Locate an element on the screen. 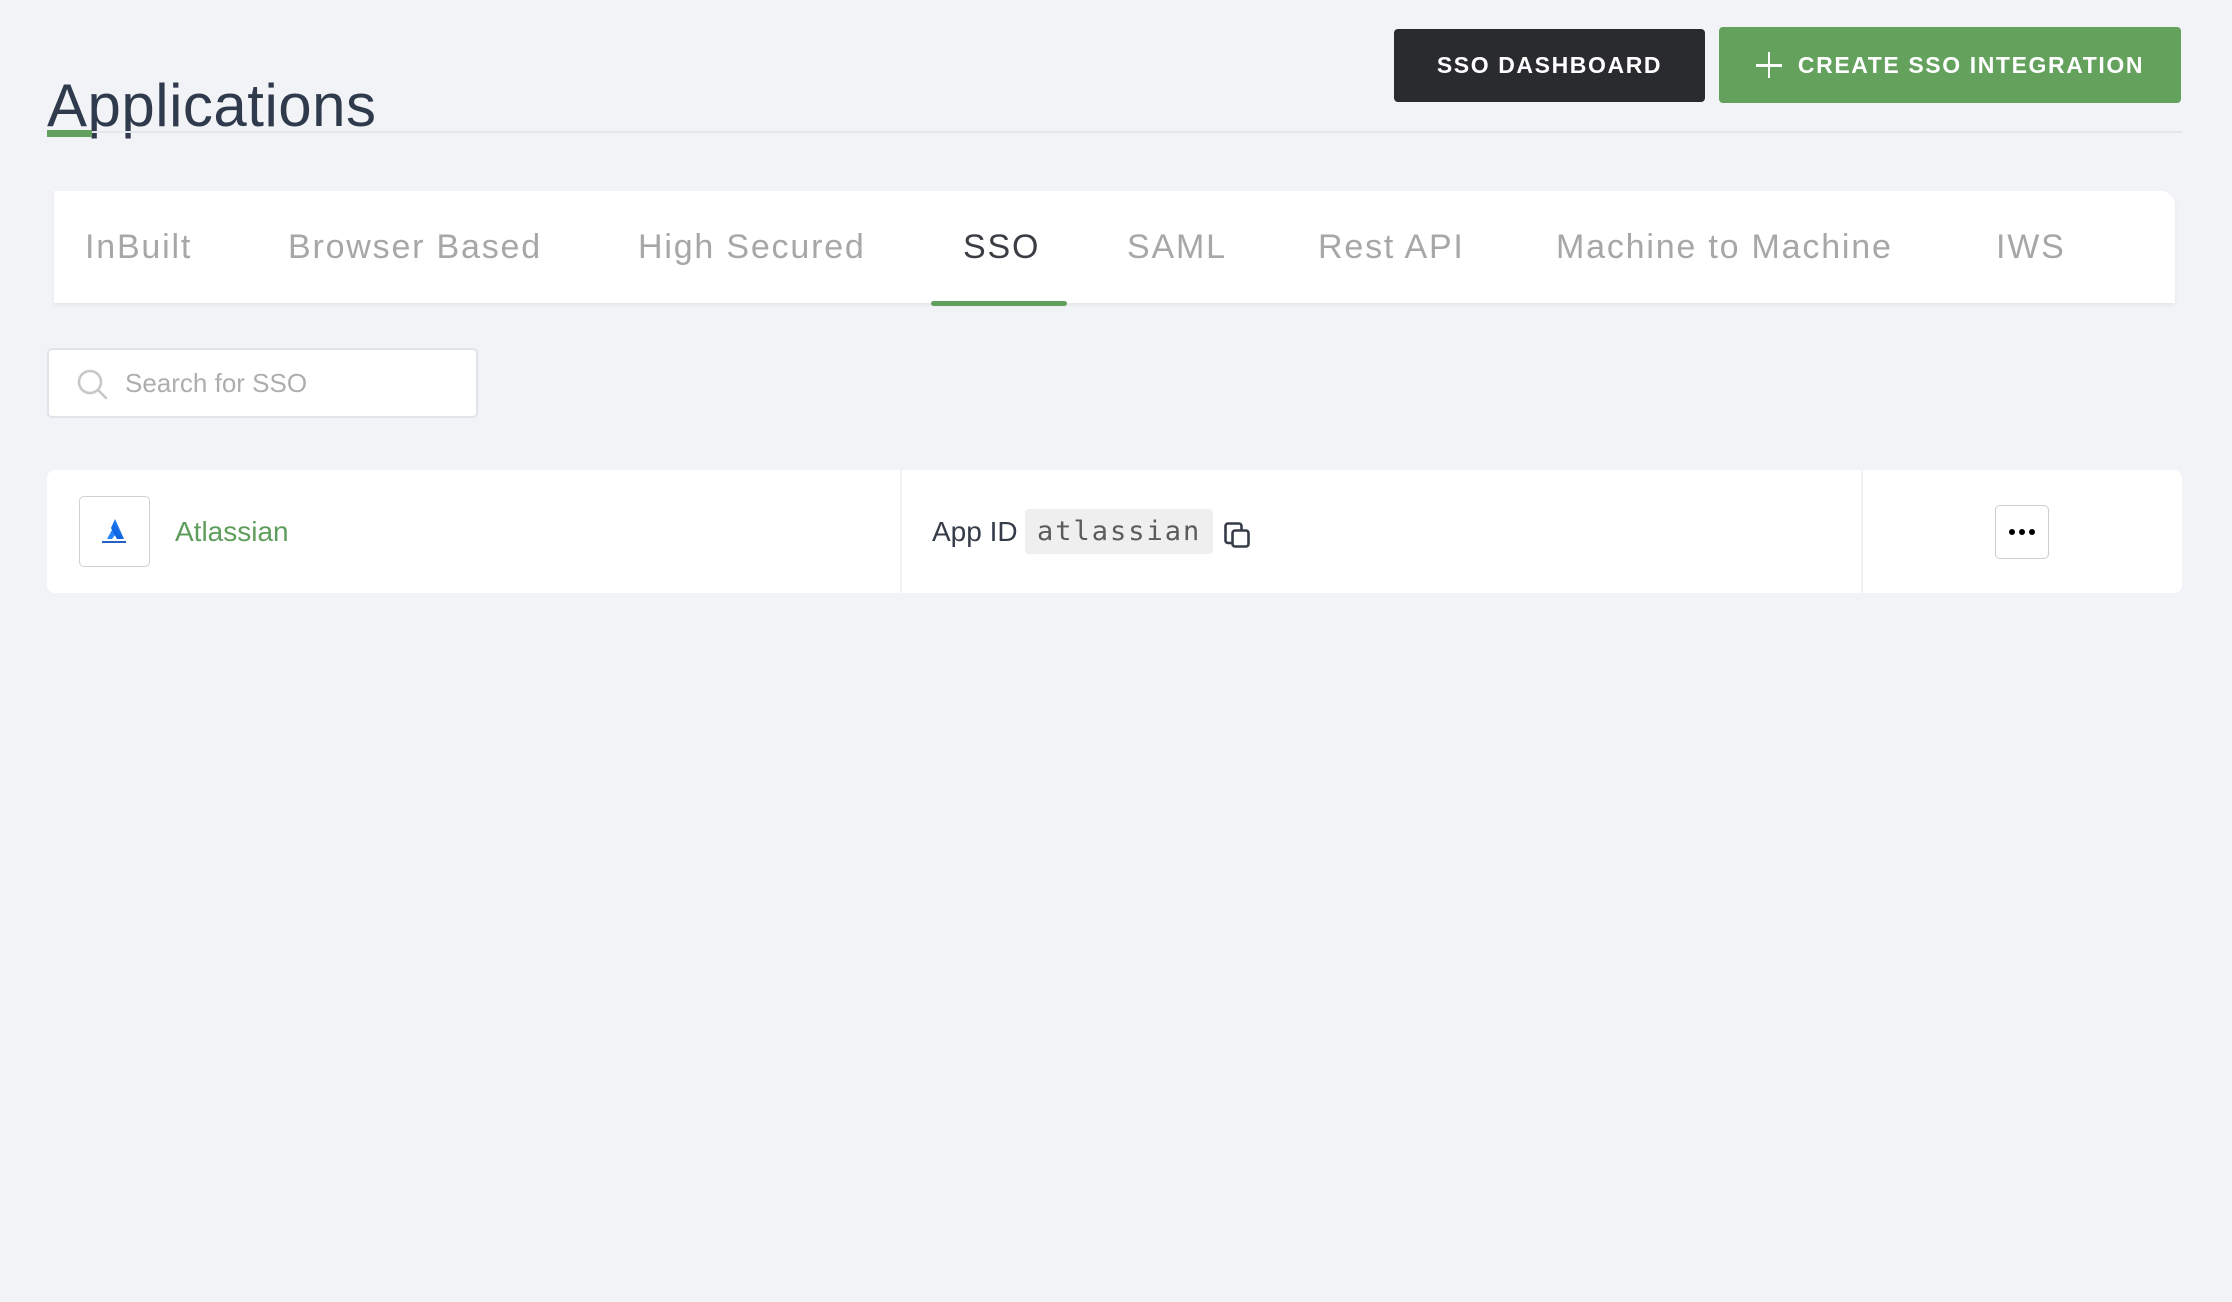  tab-iws: IWS is located at coordinates (2031, 247).